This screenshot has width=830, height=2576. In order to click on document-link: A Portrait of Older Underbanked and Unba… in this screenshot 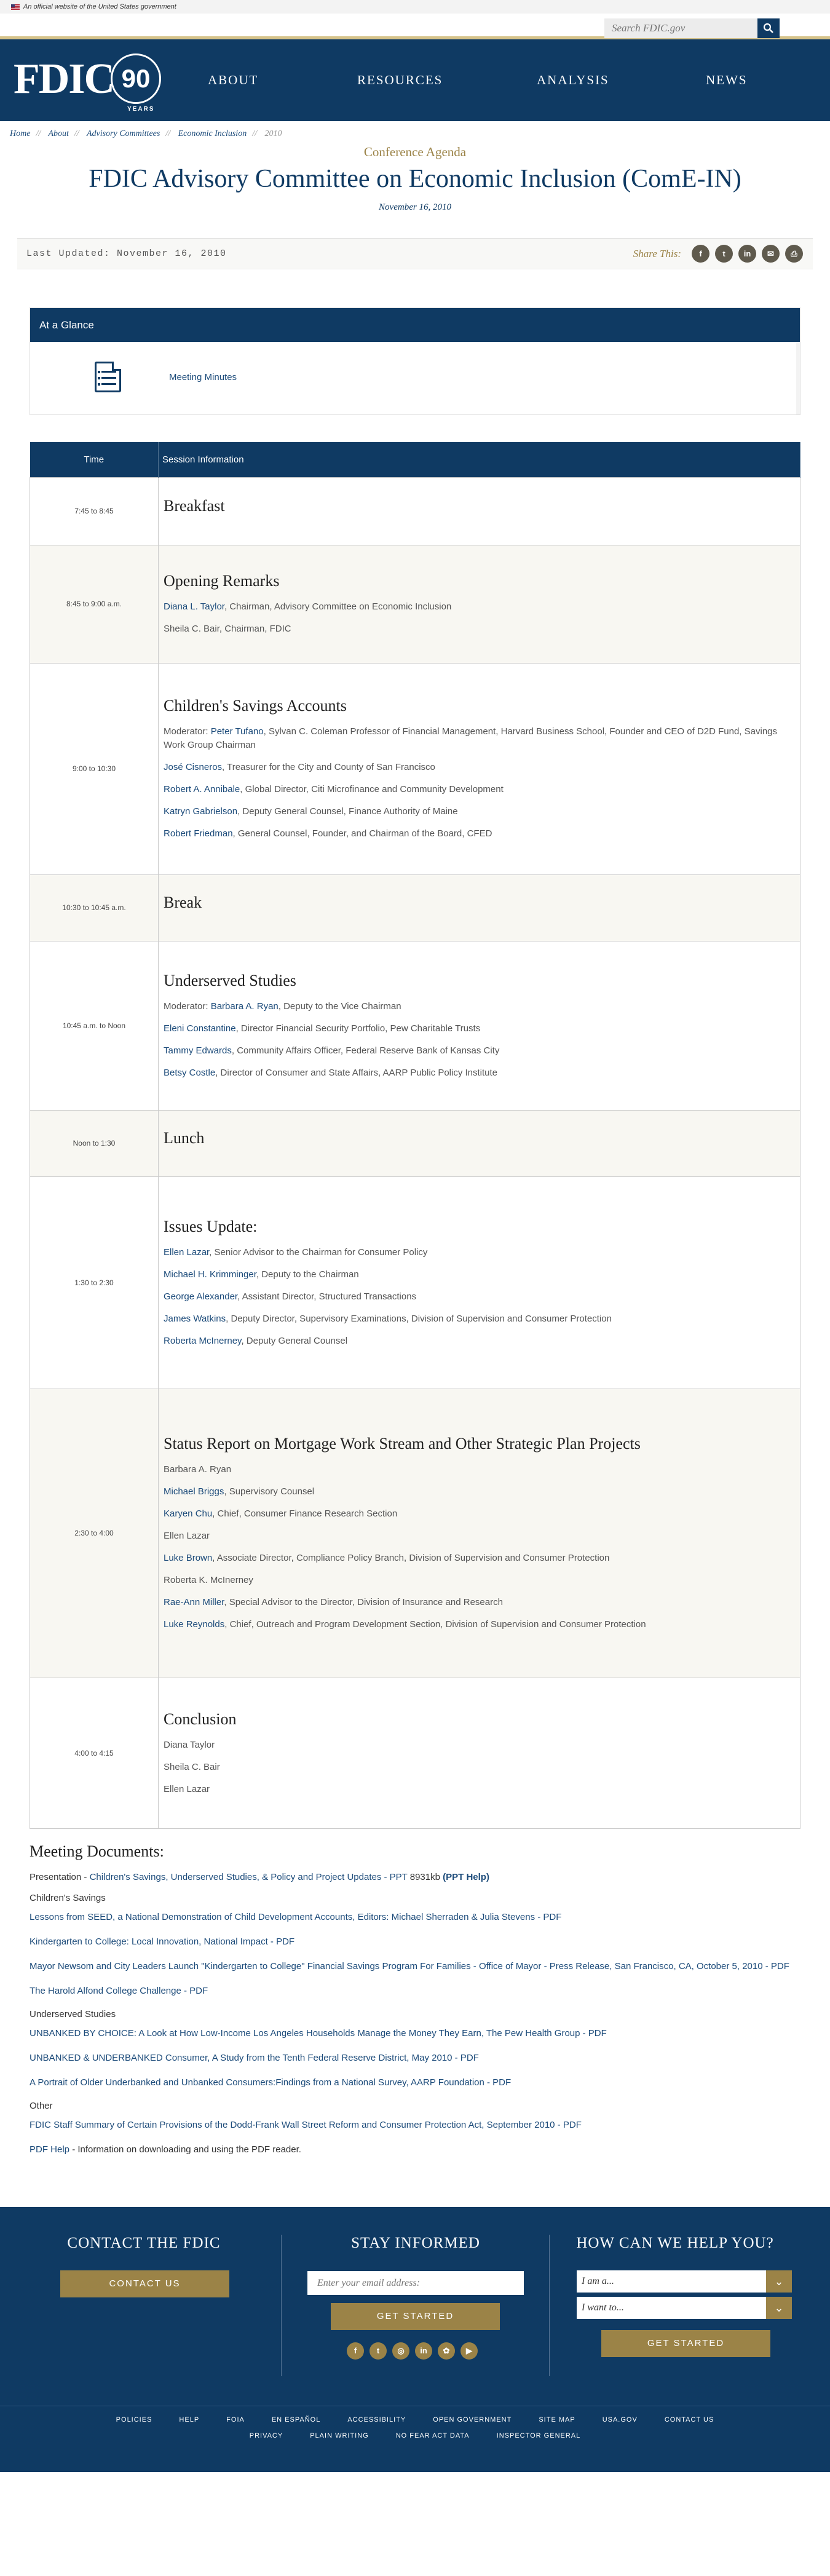, I will do `click(270, 2082)`.